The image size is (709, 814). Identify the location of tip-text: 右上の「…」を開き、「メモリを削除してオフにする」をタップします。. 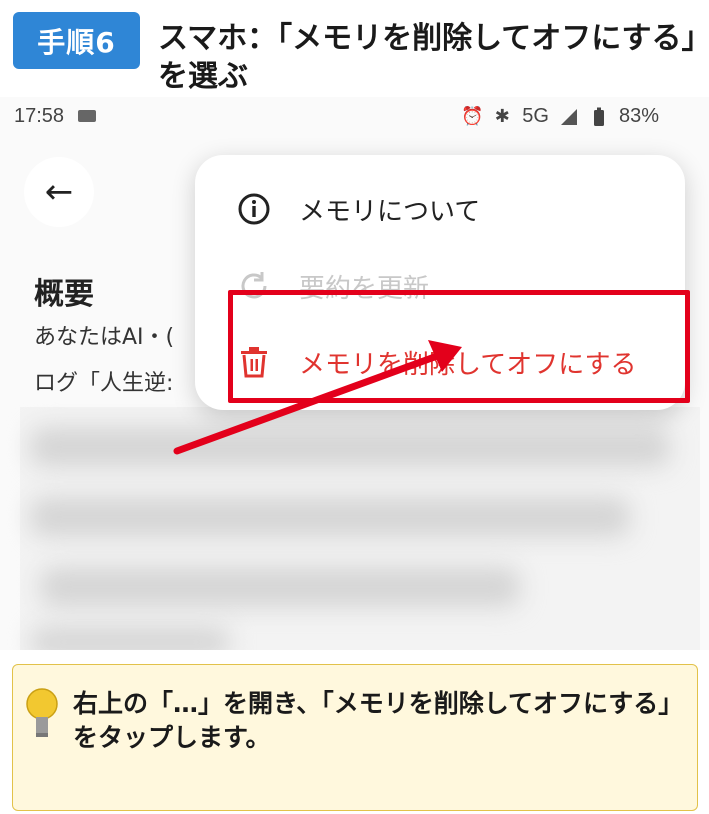
(378, 720).